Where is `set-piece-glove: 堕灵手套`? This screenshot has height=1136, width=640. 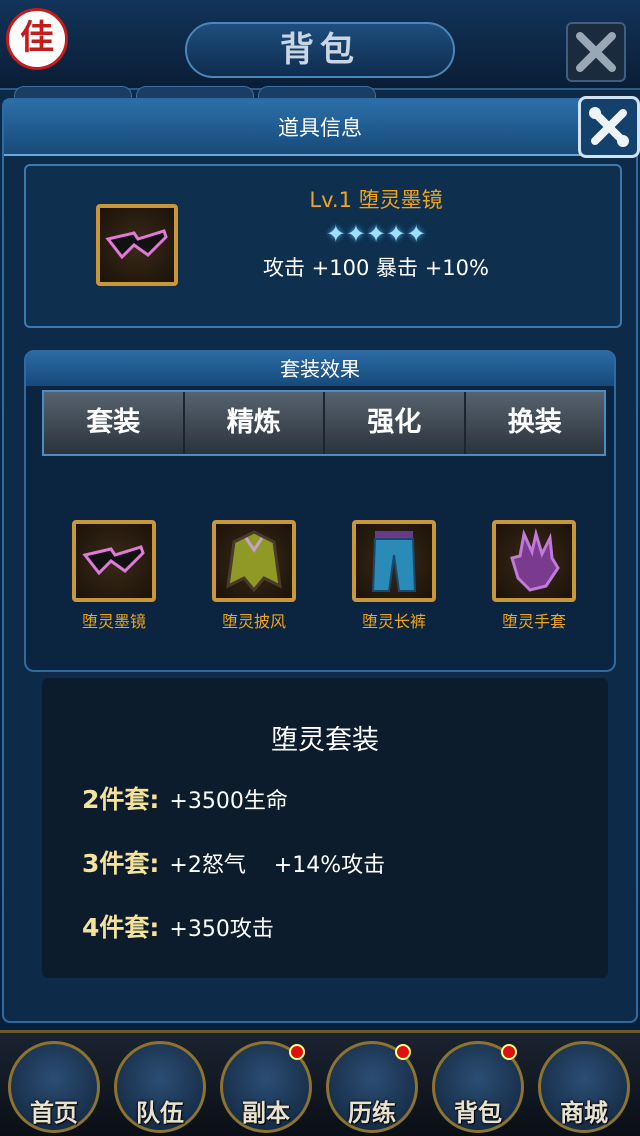
set-piece-glove: 堕灵手套 is located at coordinates (534, 576).